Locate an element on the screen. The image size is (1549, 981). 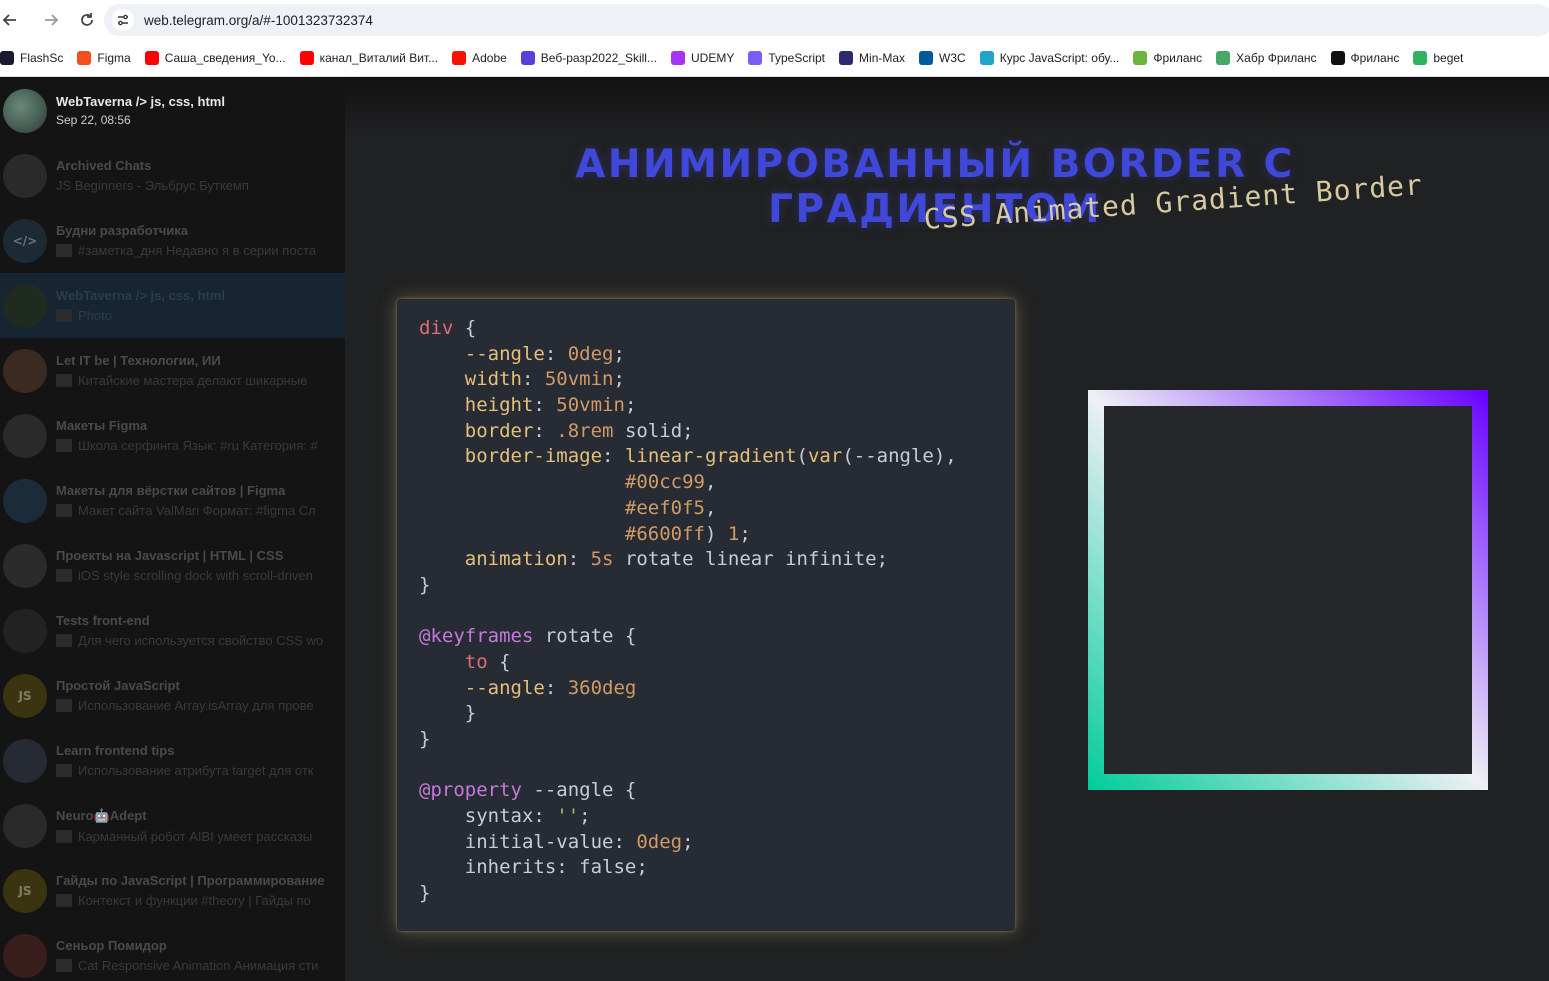
bookmark-9: W3C is located at coordinates (942, 58).